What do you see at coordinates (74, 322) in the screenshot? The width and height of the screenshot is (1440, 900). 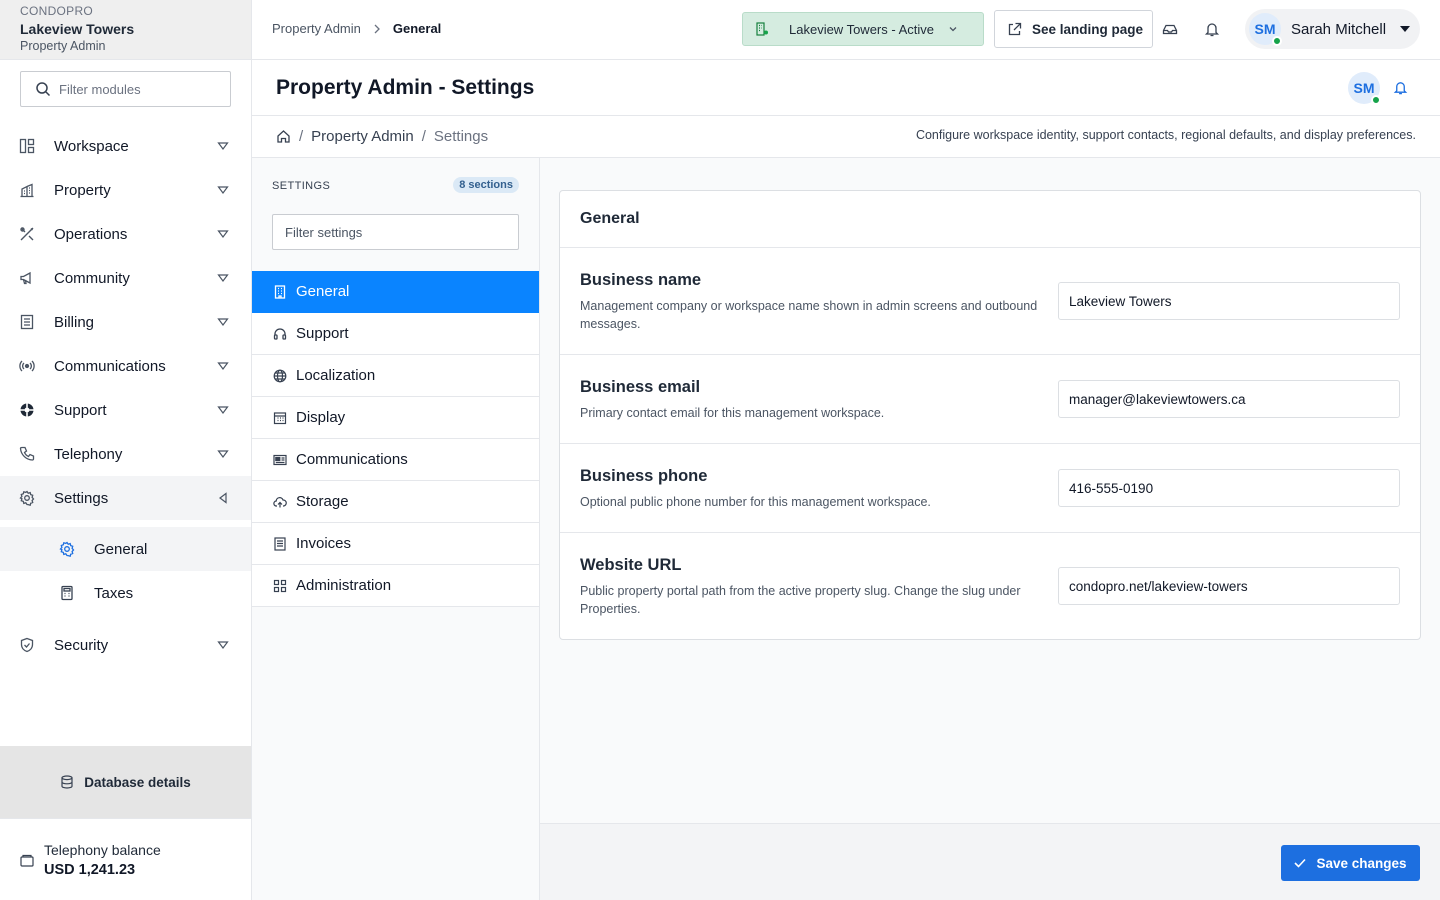 I see `sidebar-item-label: Billing` at bounding box center [74, 322].